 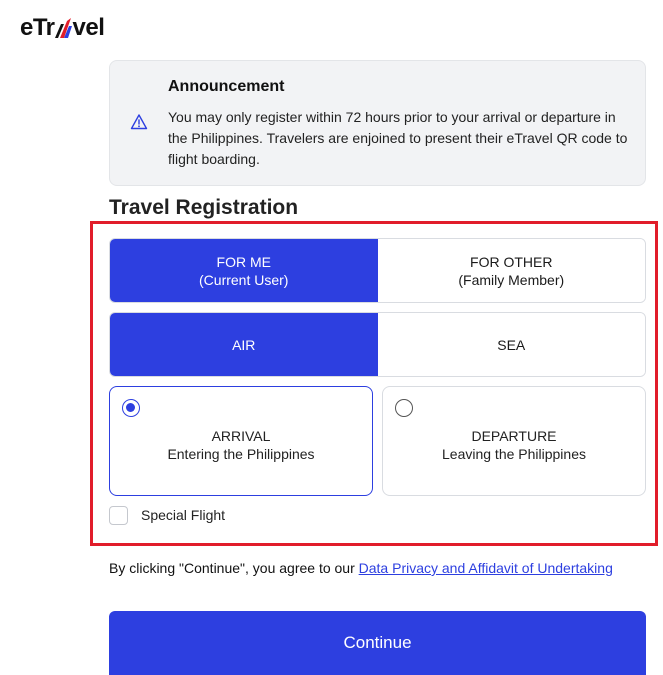 I want to click on departure-text: DEPARTURE Leaving the Philippines, so click(x=514, y=445).